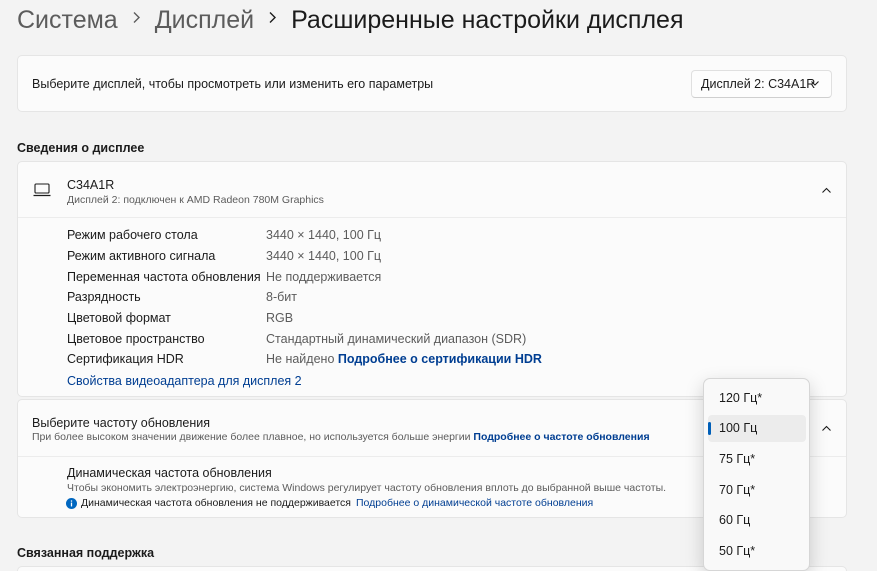  Describe the element at coordinates (86, 553) in the screenshot. I see `section-title-related-support: Связанная поддержка` at that location.